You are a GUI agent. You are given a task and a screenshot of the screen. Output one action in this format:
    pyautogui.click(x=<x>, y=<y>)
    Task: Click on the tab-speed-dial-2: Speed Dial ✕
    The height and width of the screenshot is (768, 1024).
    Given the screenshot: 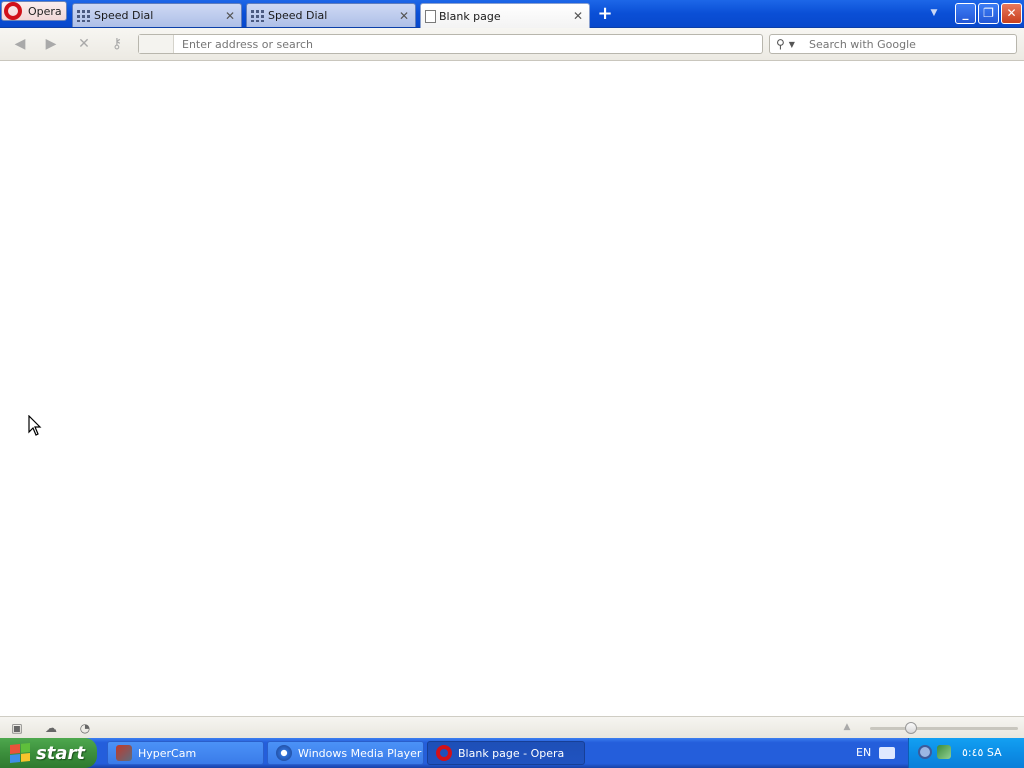 What is the action you would take?
    pyautogui.click(x=331, y=15)
    